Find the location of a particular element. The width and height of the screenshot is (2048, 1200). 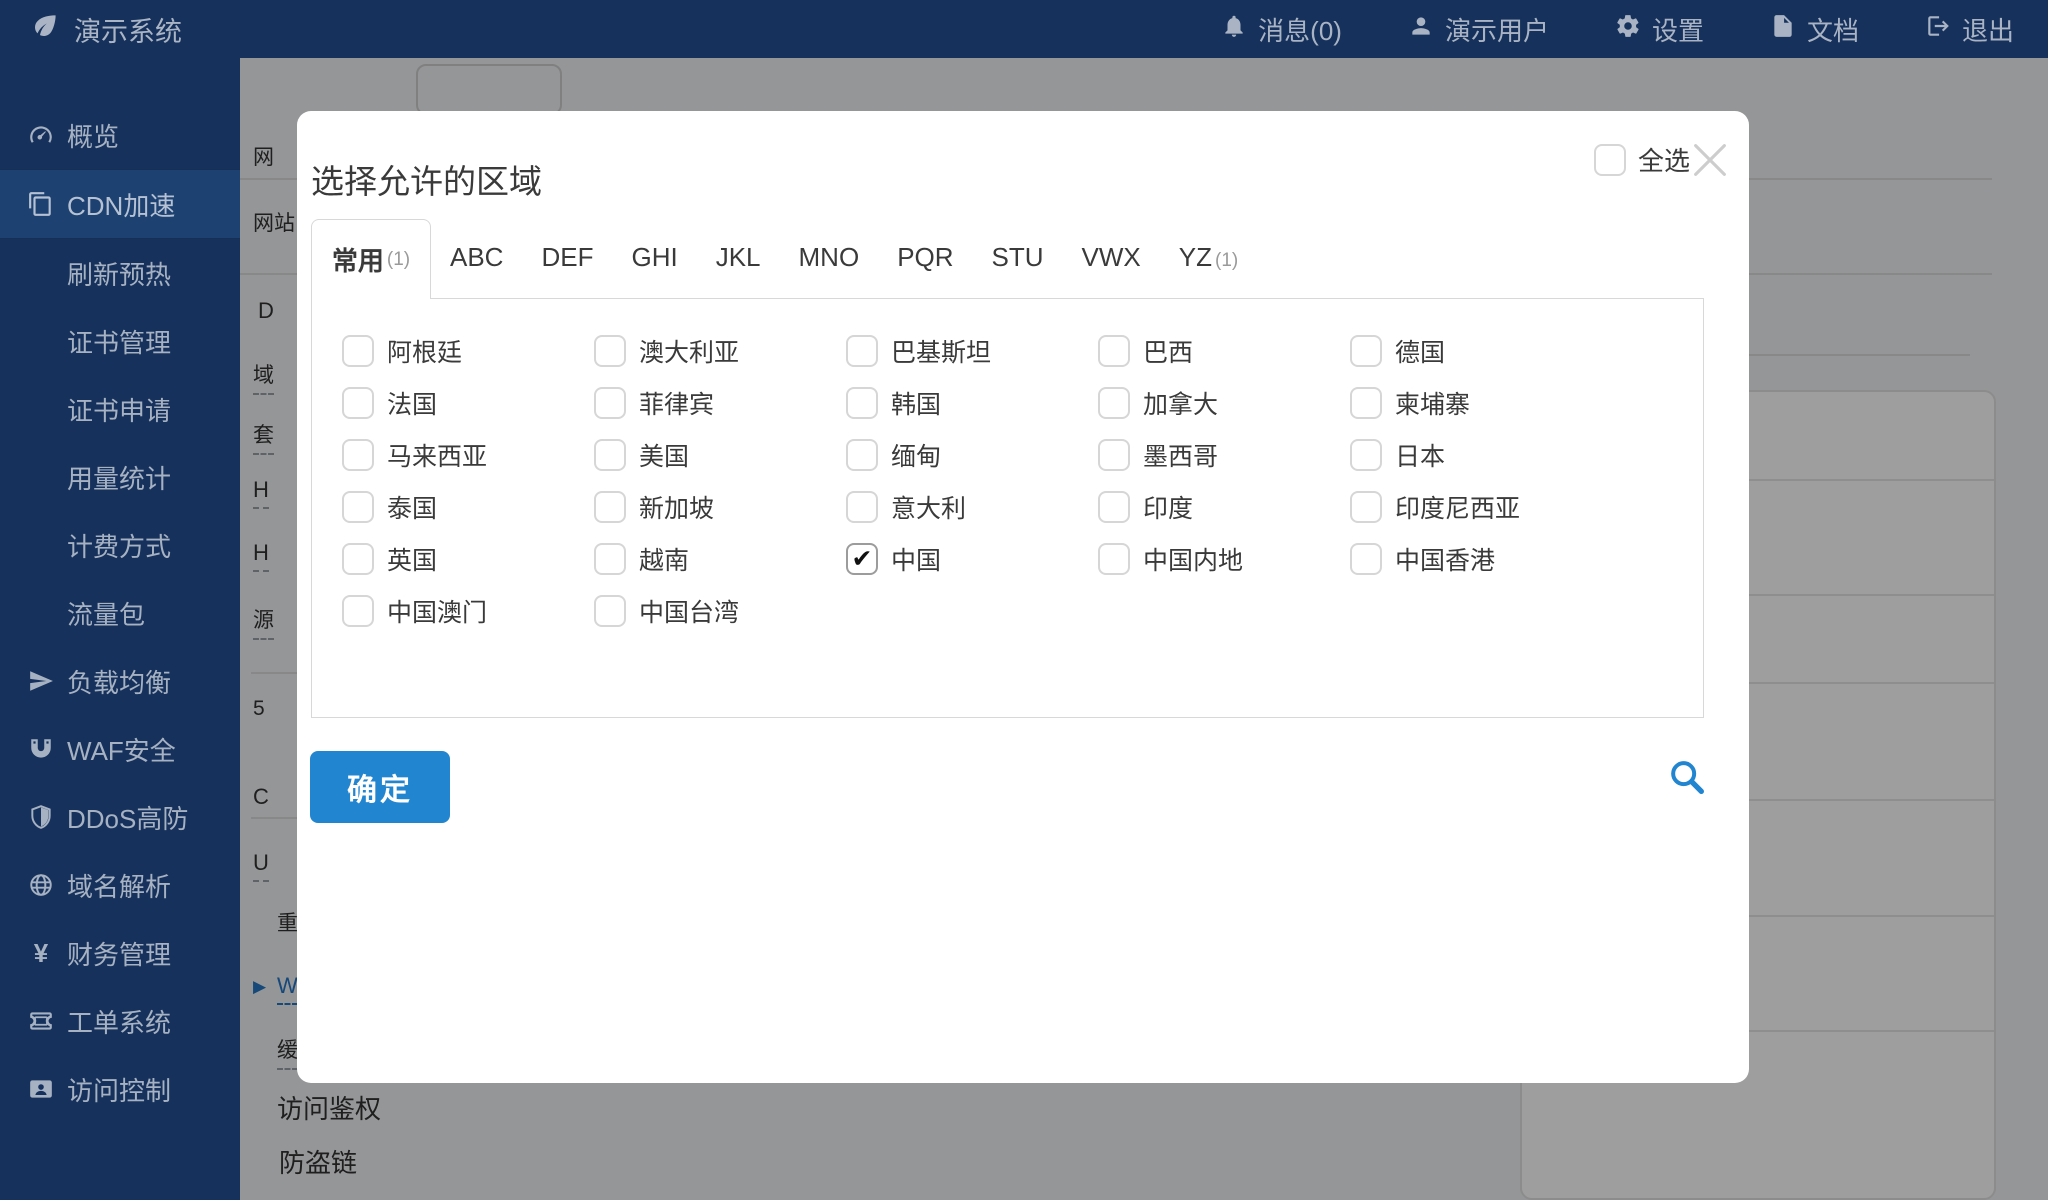

region-option-越南: 越南 is located at coordinates (720, 559).